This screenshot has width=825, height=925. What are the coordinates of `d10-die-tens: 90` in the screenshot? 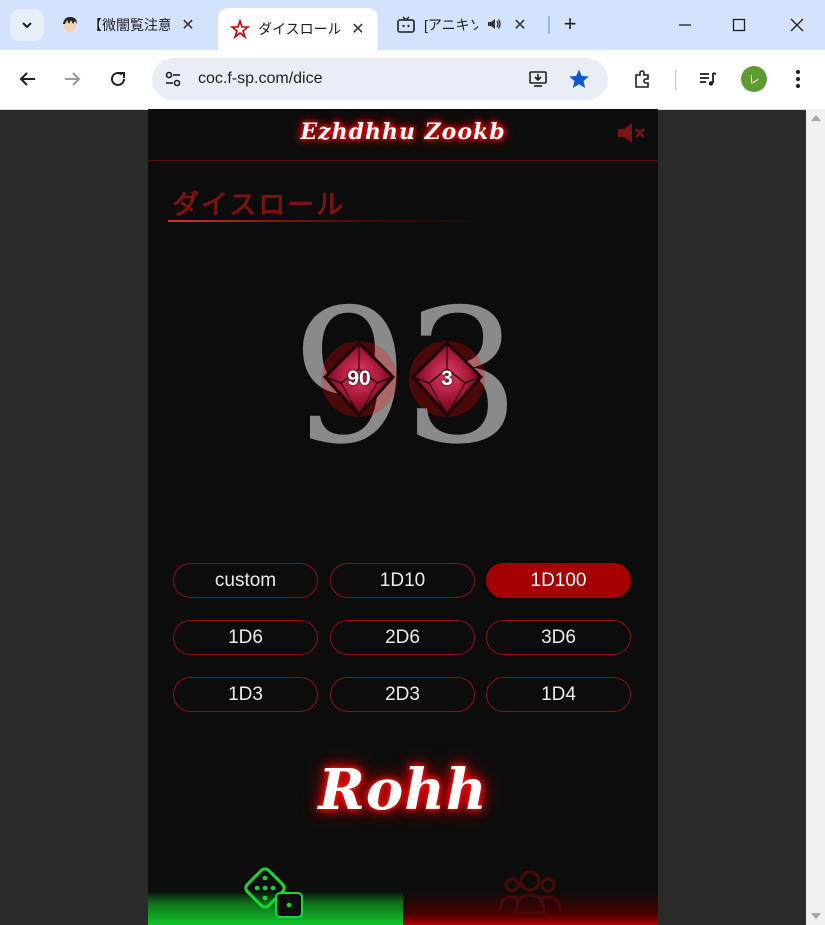 It's located at (359, 379).